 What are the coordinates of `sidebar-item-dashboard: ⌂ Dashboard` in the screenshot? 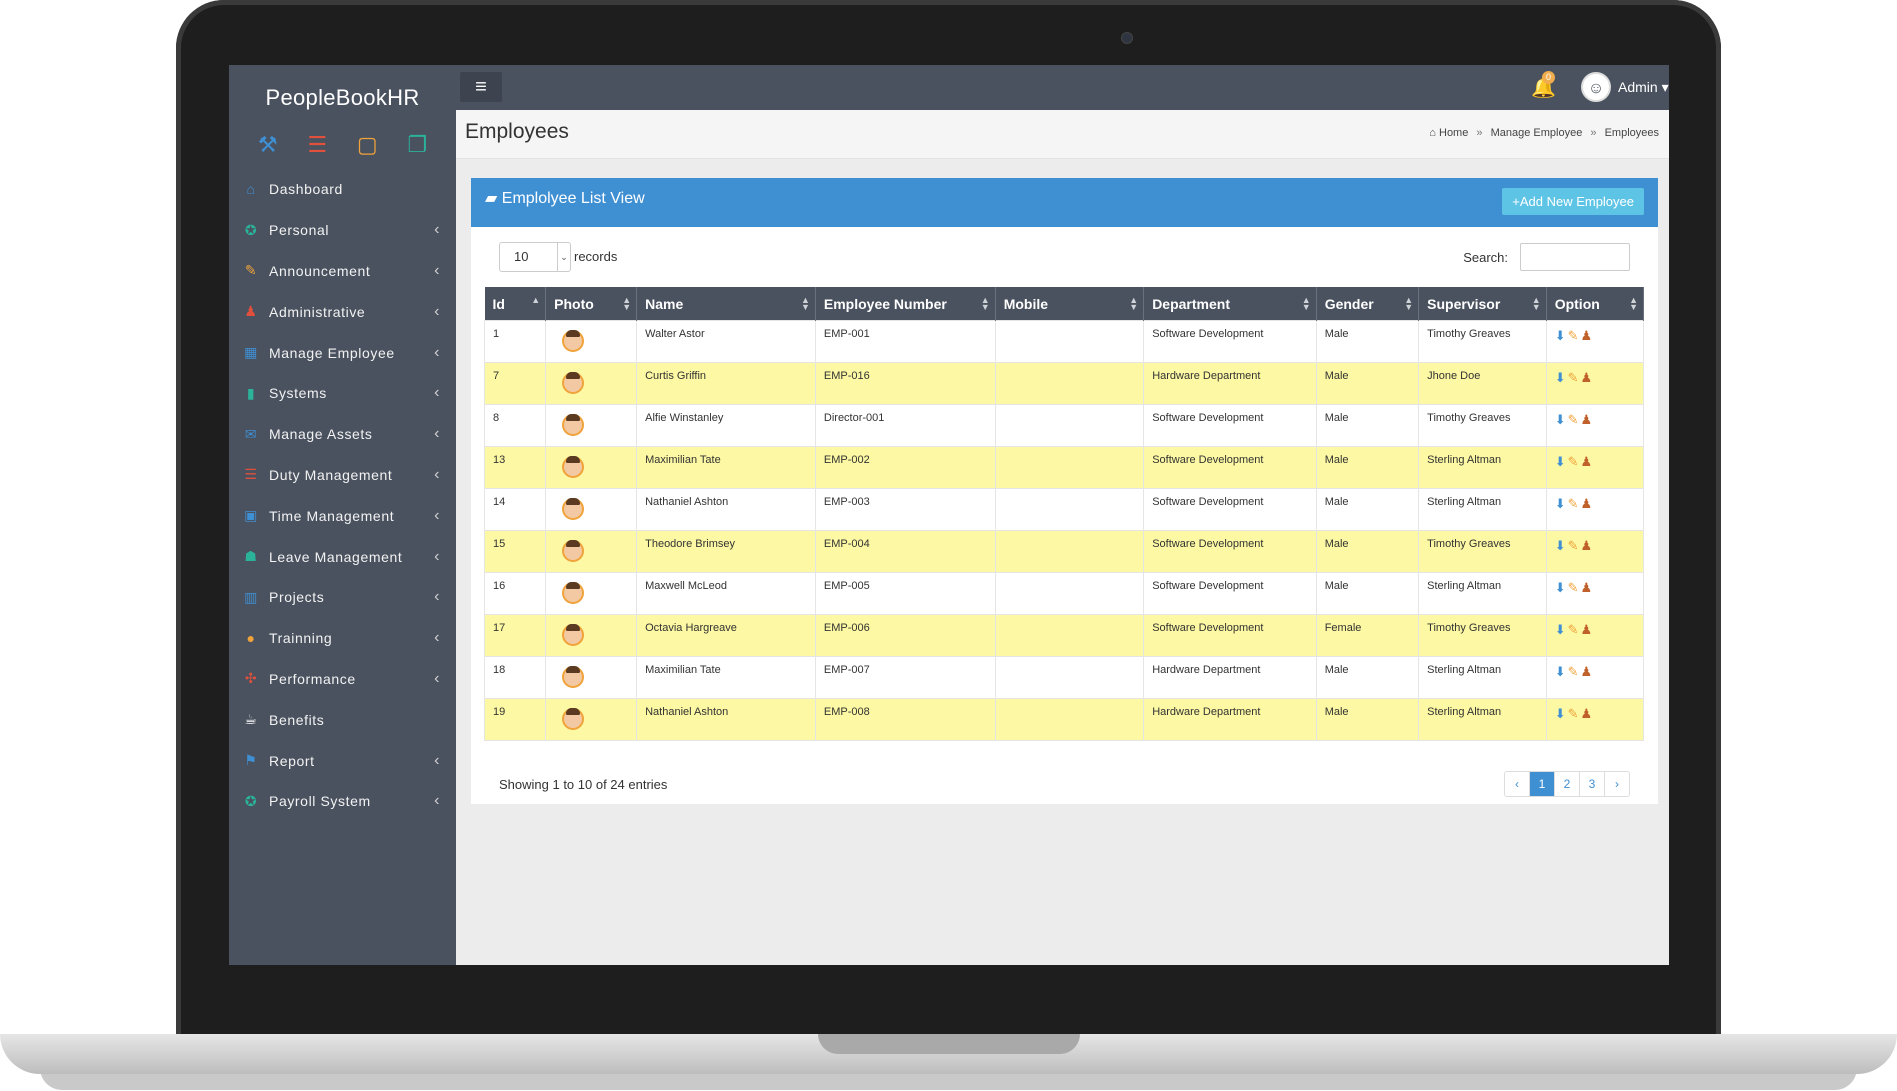 It's located at (342, 189).